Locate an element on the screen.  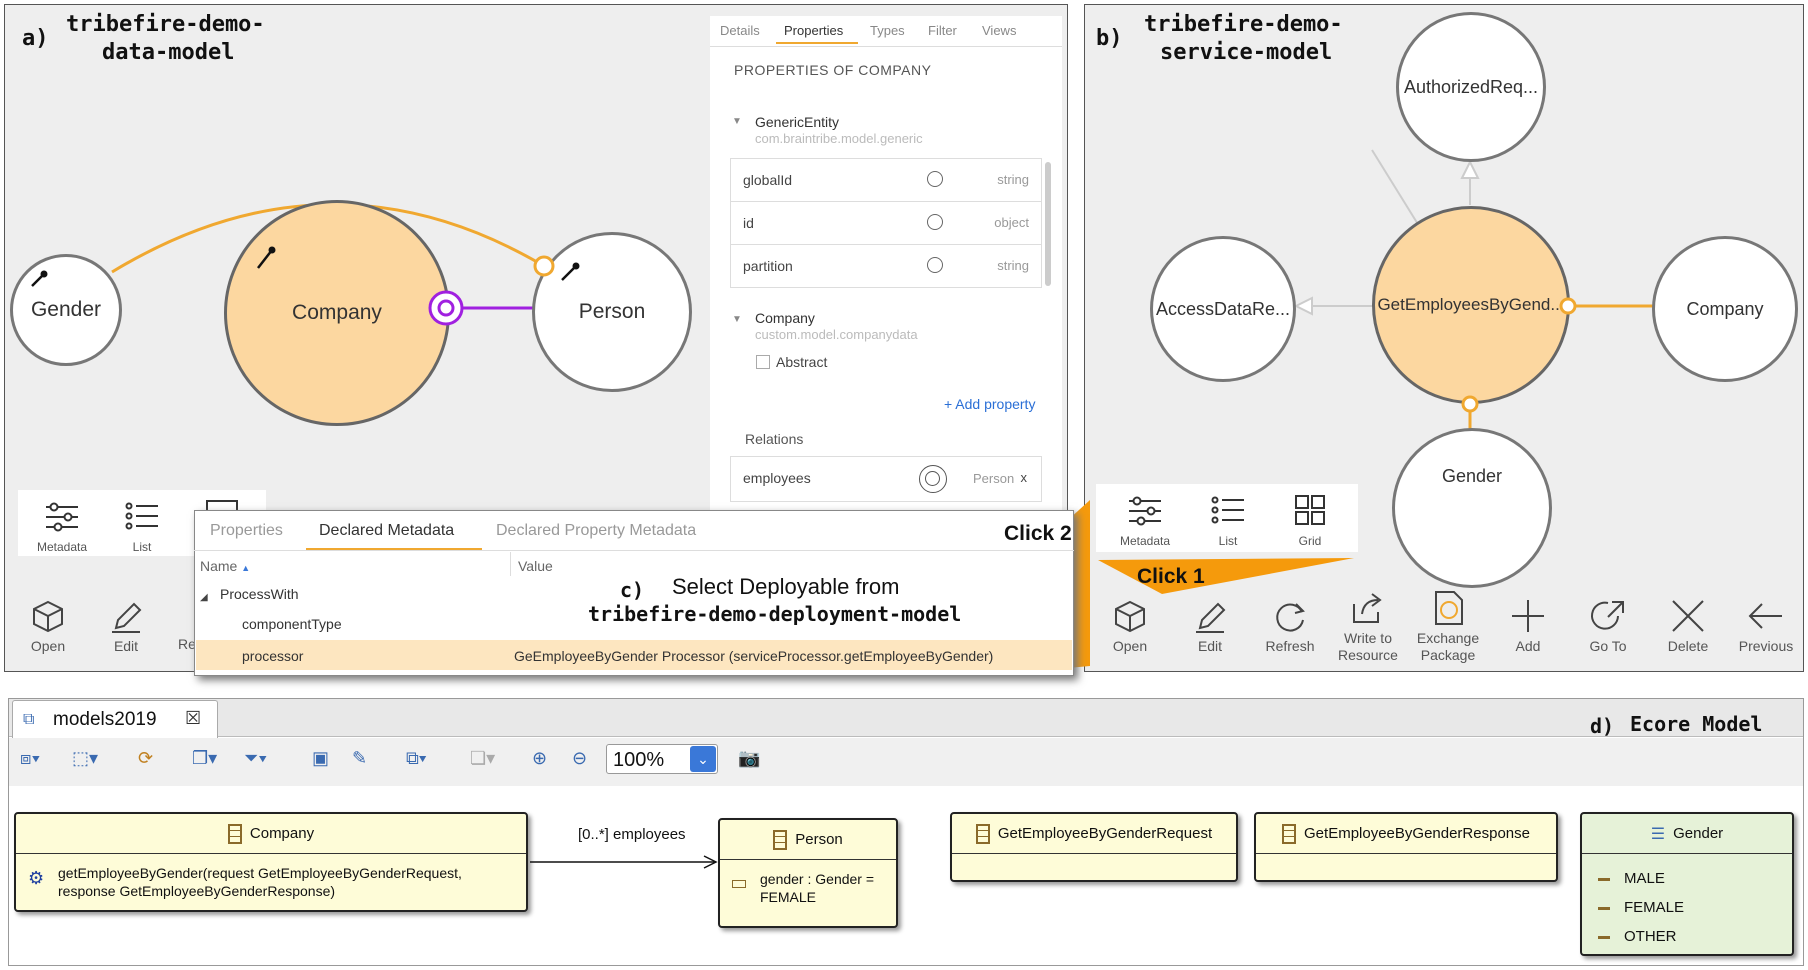
attribute-icon is located at coordinates (739, 884).